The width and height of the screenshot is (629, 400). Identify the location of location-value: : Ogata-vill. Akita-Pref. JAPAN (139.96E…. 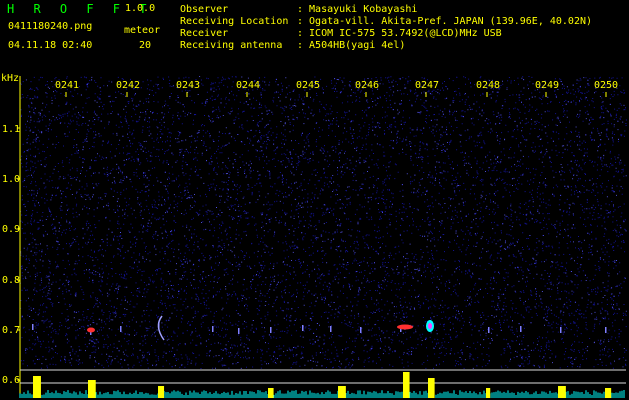
(445, 21).